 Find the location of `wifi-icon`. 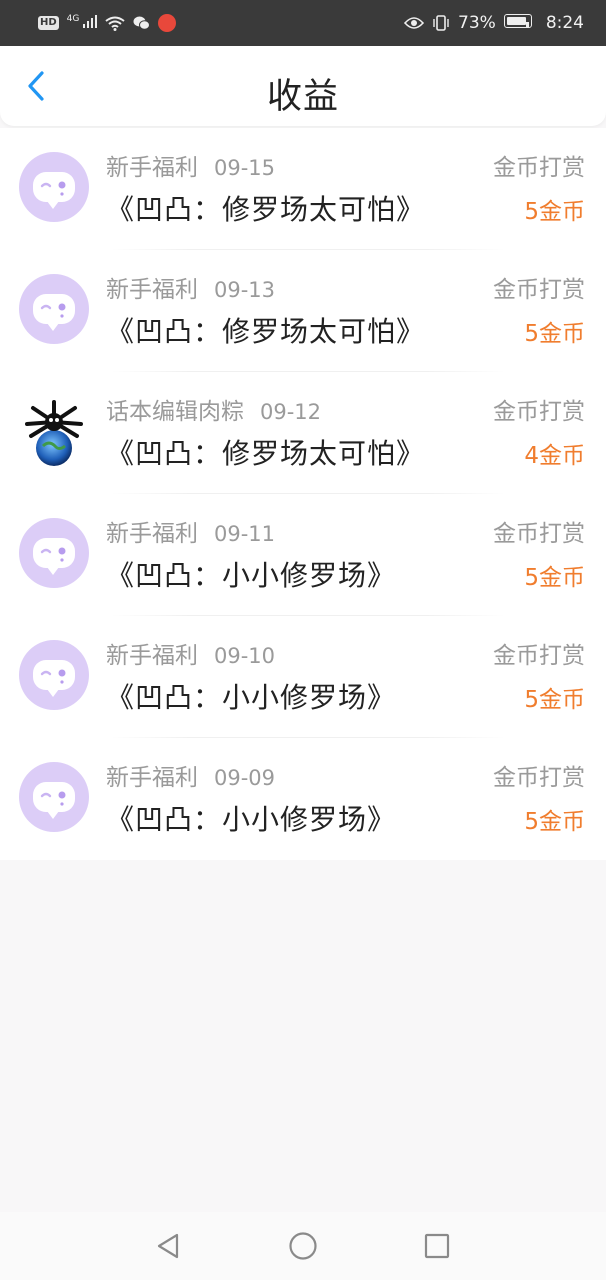

wifi-icon is located at coordinates (115, 23).